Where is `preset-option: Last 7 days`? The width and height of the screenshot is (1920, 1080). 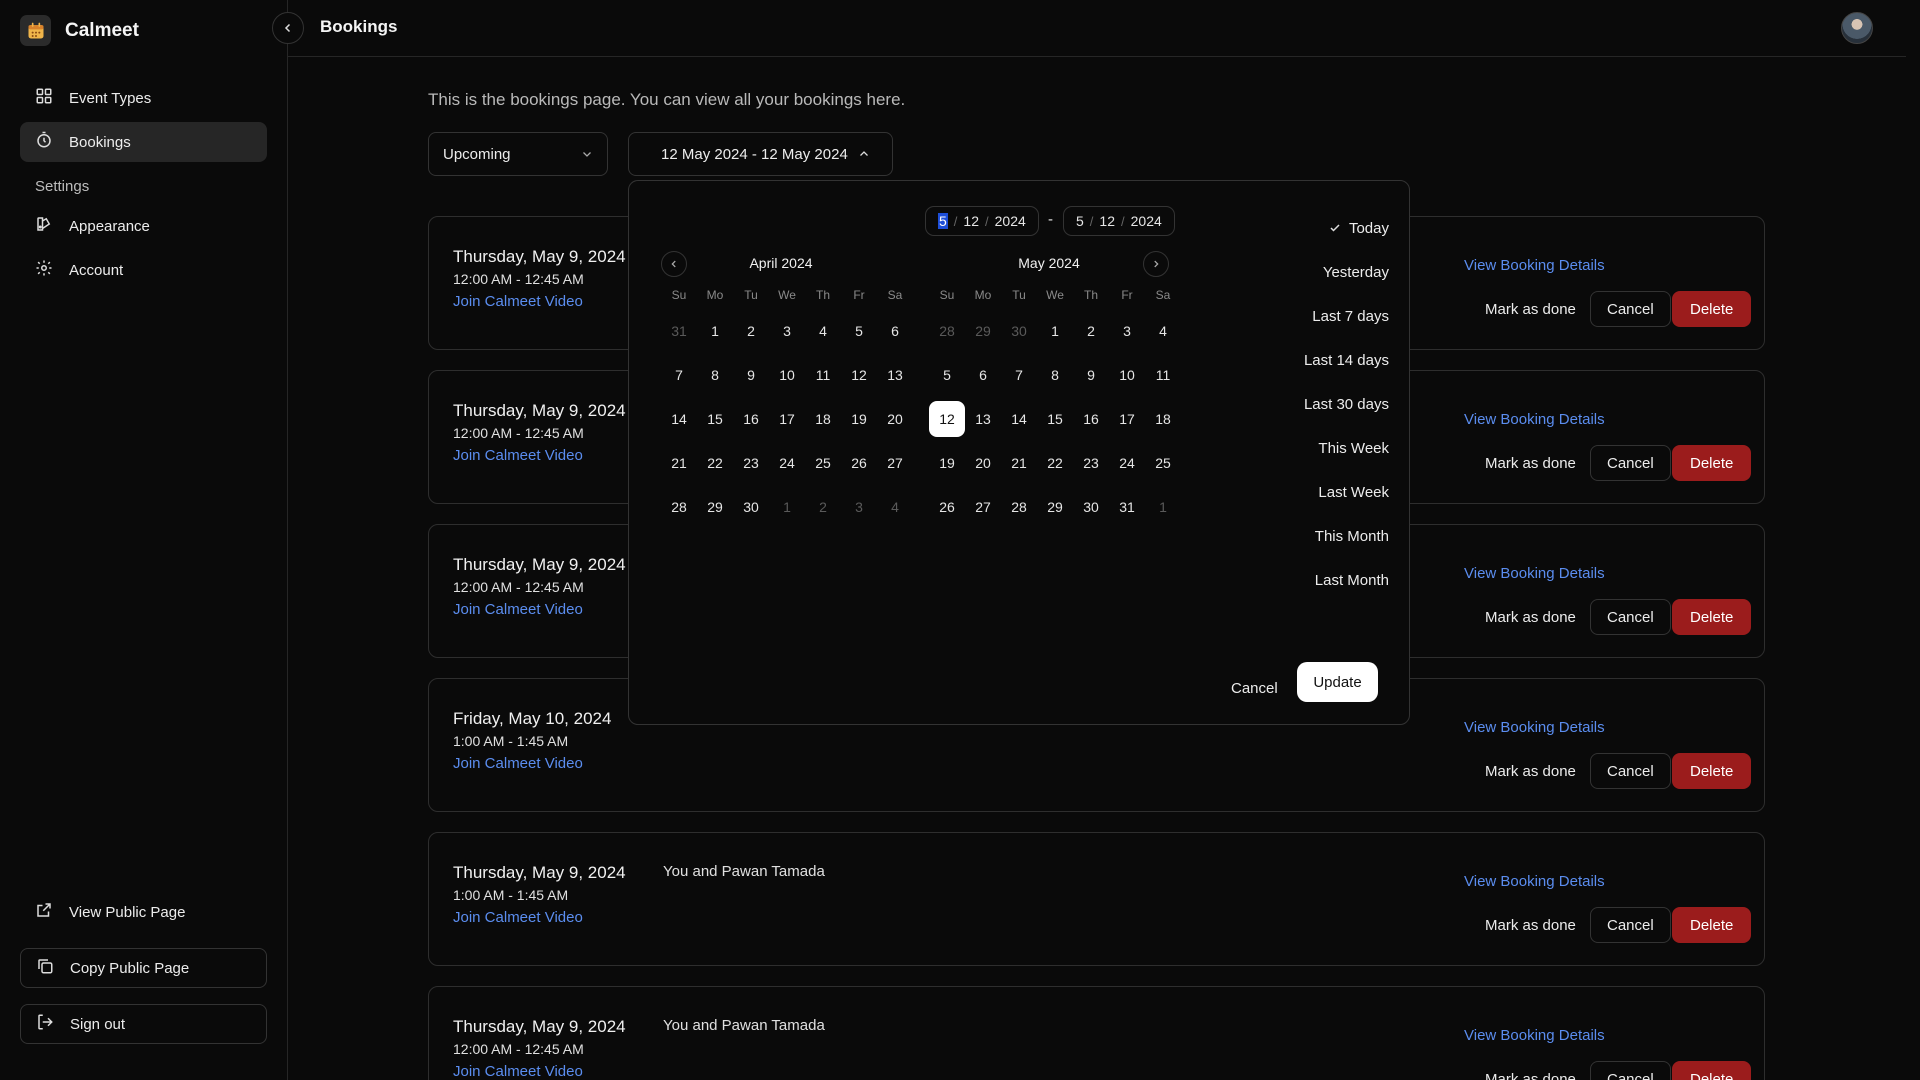
preset-option: Last 7 days is located at coordinates (1329, 316).